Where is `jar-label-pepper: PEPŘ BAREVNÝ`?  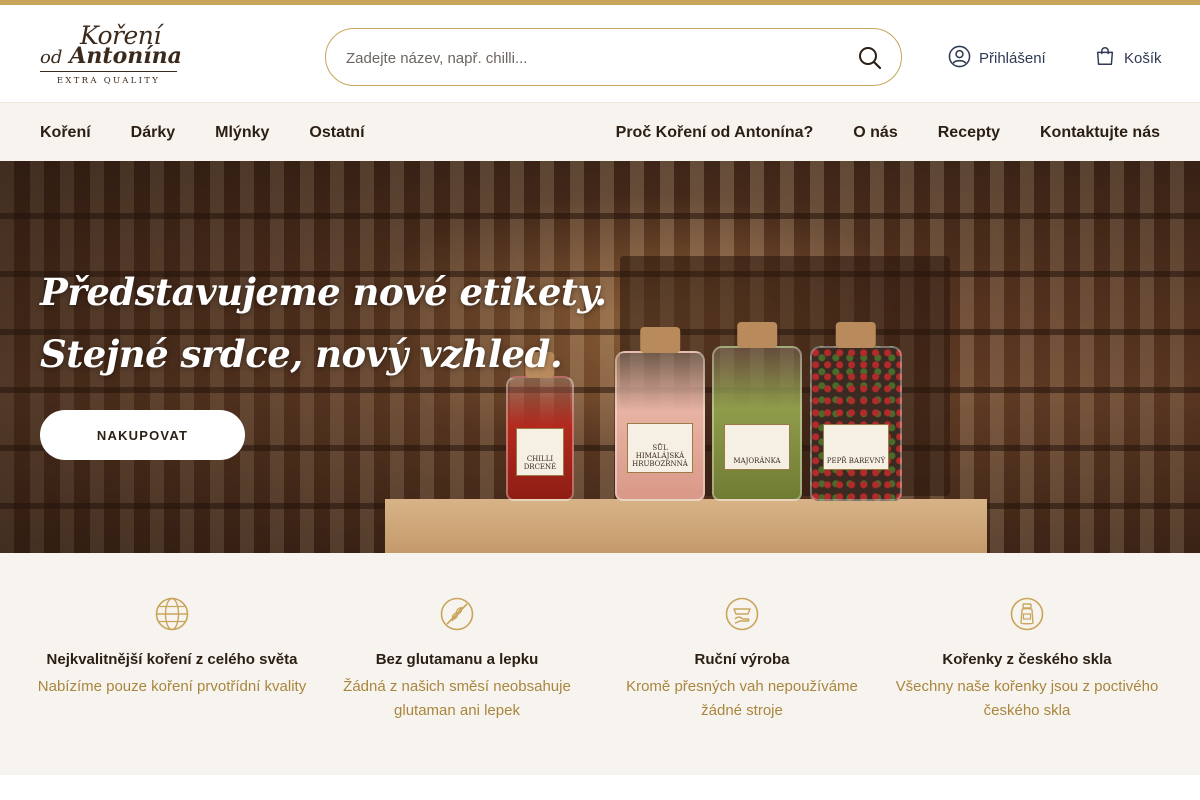 jar-label-pepper: PEPŘ BAREVNÝ is located at coordinates (856, 447).